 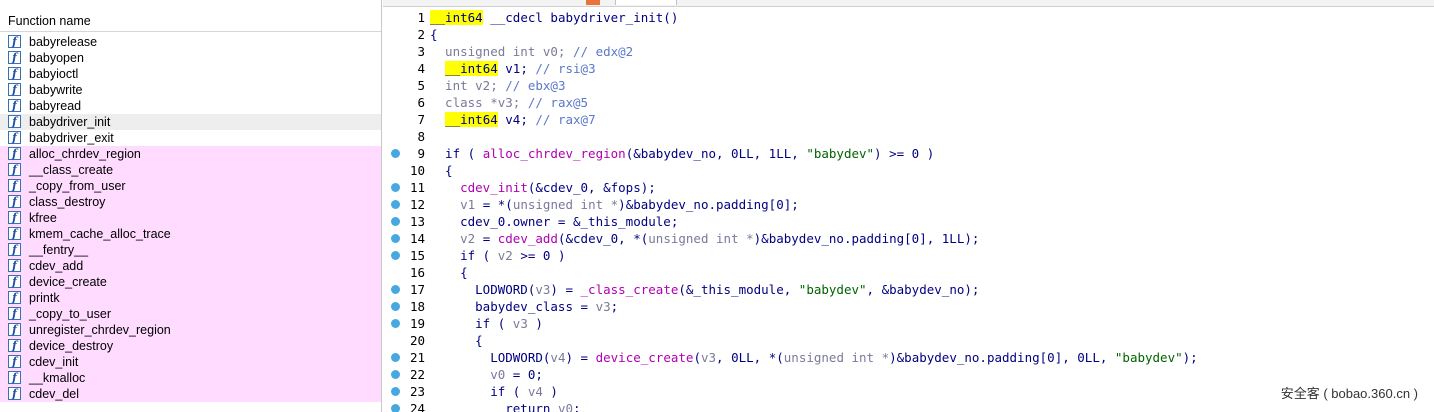 What do you see at coordinates (565, 406) in the screenshot?
I see `code-token: v0` at bounding box center [565, 406].